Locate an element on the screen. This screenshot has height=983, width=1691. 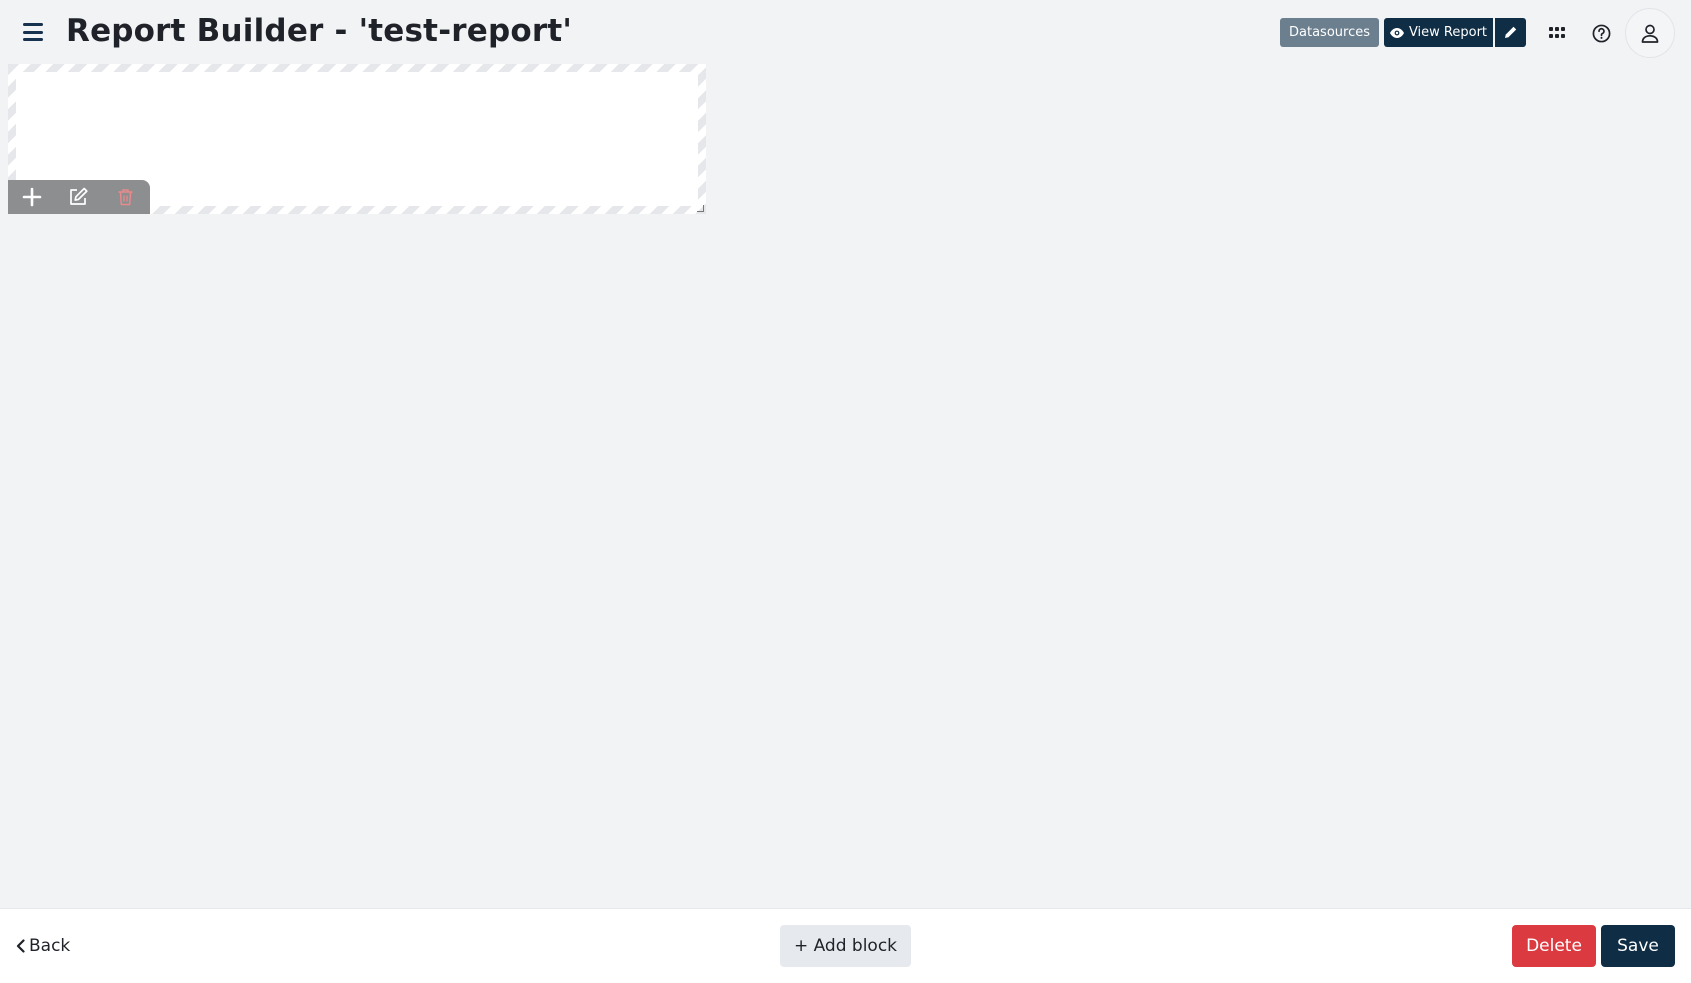
datasources-button: Datasources is located at coordinates (1329, 32).